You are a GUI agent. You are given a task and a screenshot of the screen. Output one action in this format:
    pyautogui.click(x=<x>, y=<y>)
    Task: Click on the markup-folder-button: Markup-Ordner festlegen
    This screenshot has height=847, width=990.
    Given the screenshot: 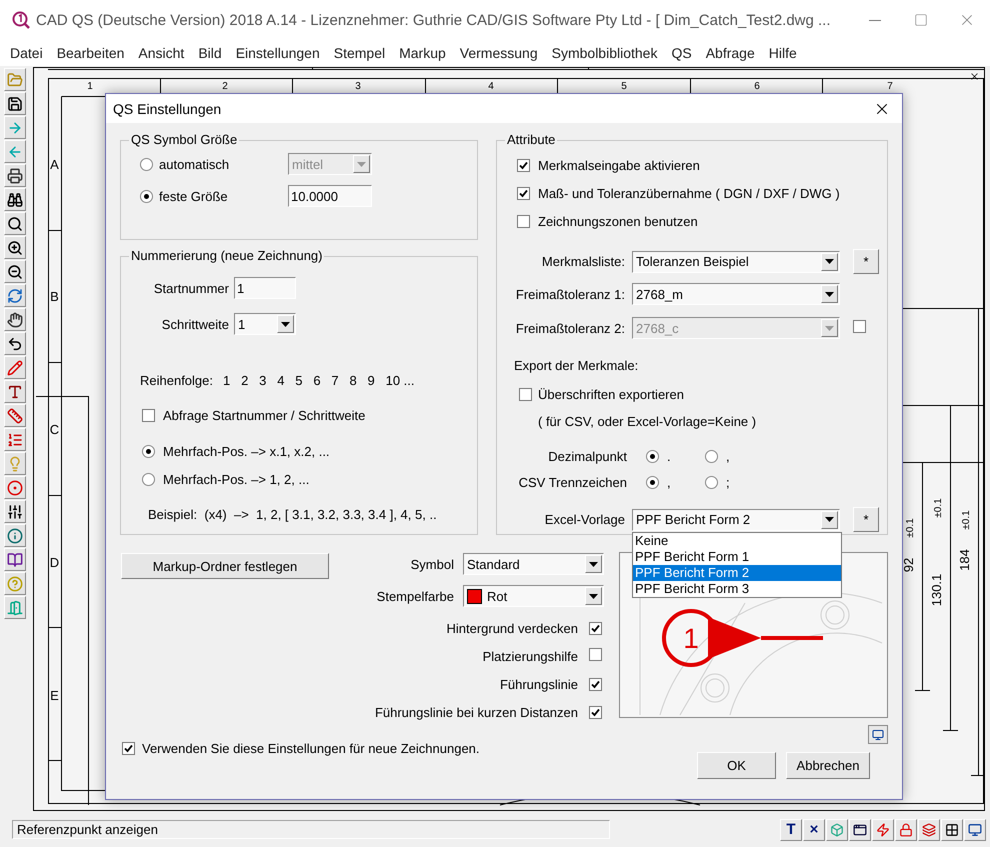 What is the action you would take?
    pyautogui.click(x=225, y=566)
    